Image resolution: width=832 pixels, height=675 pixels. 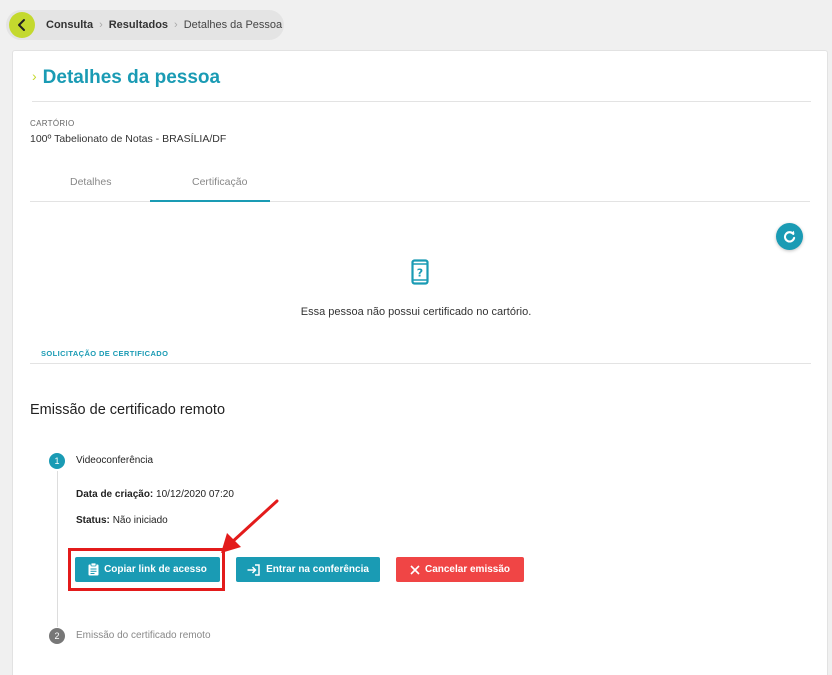 What do you see at coordinates (34, 76) in the screenshot?
I see `title-chevron-icon: ›` at bounding box center [34, 76].